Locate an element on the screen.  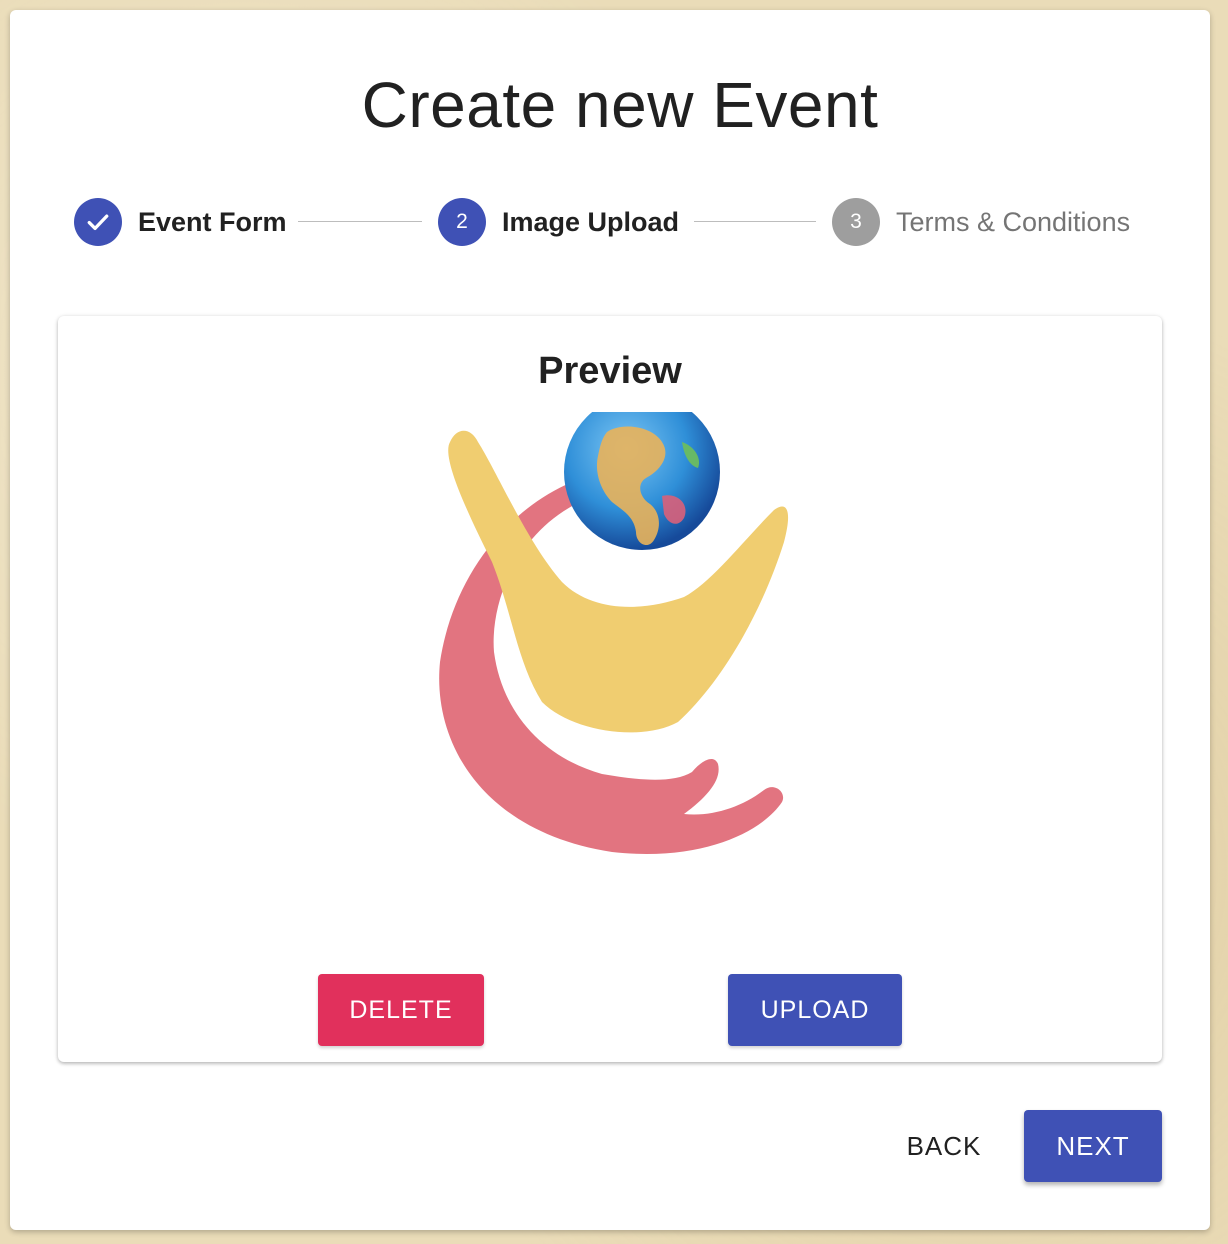
step-label: Terms & Conditions is located at coordinates (1013, 221).